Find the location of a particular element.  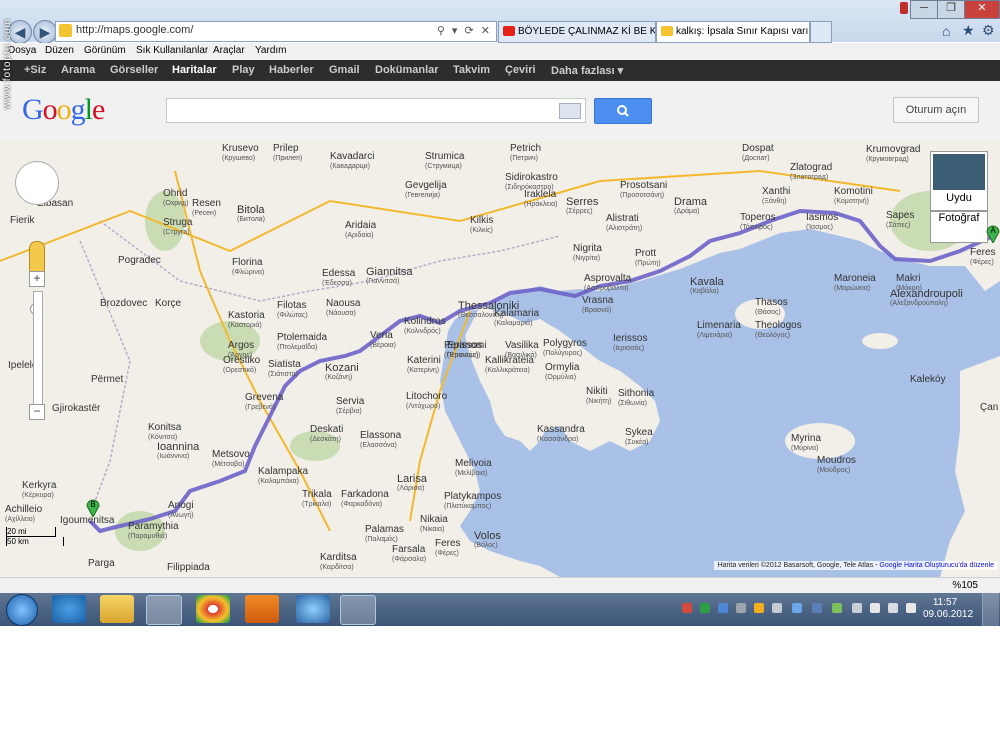

menu-view: Görünüm is located at coordinates (105, 50).